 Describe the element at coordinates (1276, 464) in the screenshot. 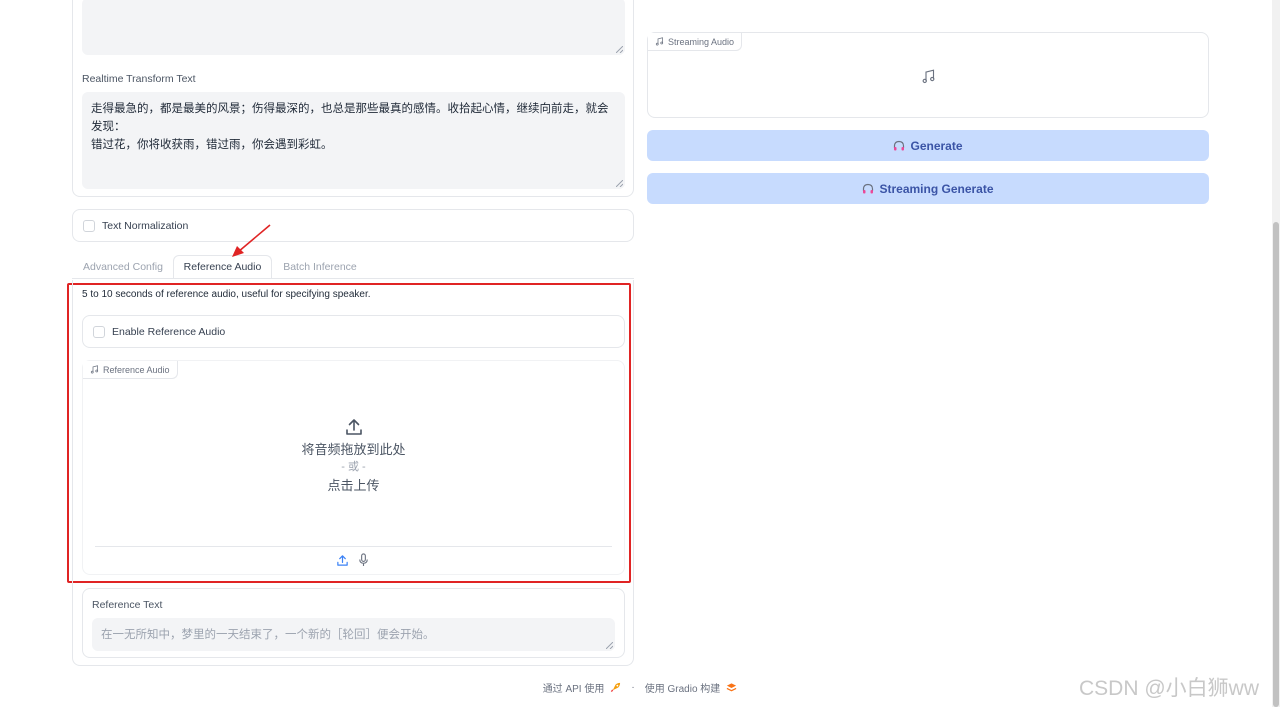

I see `scrollbar-thumb` at that location.